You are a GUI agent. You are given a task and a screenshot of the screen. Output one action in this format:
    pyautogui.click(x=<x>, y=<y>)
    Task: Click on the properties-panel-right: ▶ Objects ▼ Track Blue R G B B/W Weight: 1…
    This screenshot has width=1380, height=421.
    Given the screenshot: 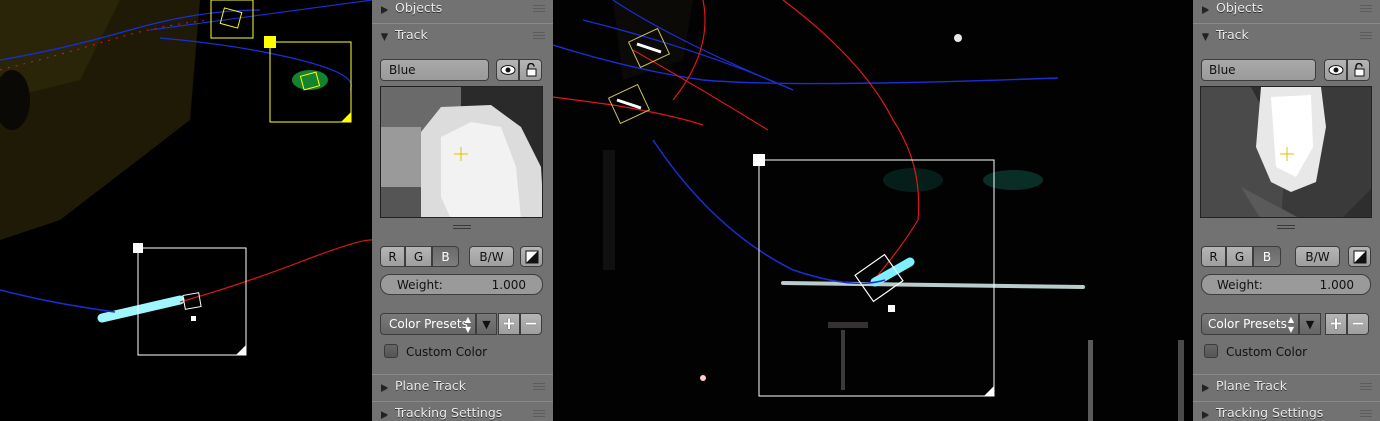 What is the action you would take?
    pyautogui.click(x=1286, y=210)
    